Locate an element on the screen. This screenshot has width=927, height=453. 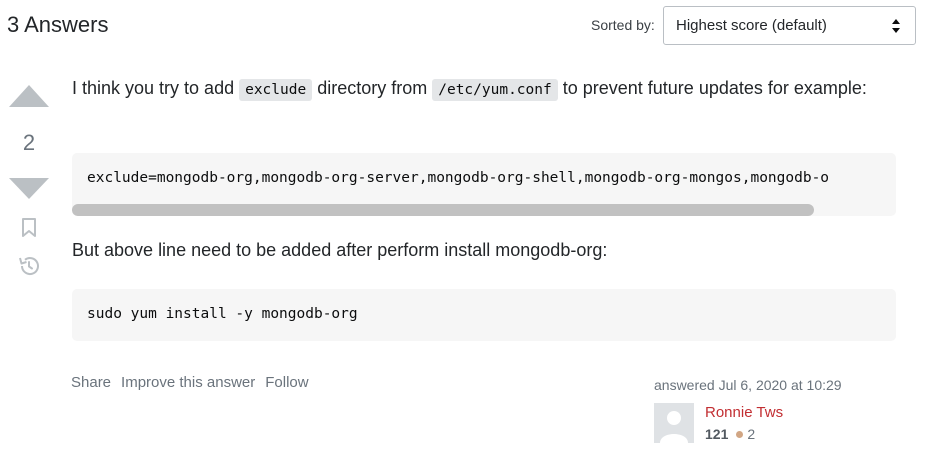
bronze-badge-icon is located at coordinates (740, 434).